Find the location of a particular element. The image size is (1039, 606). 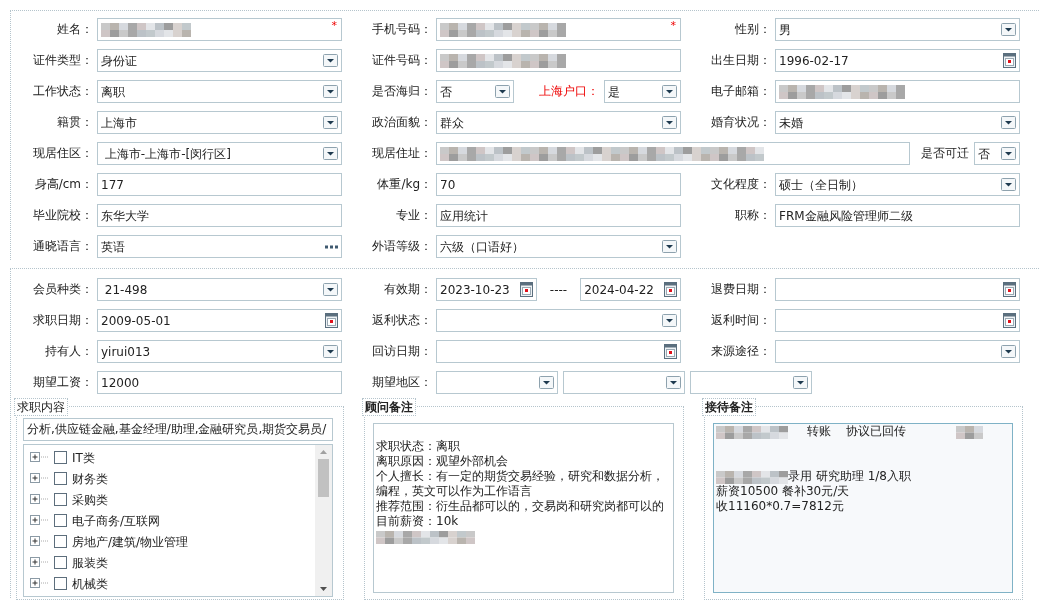

field-label: 现居住区： is located at coordinates (62, 153).